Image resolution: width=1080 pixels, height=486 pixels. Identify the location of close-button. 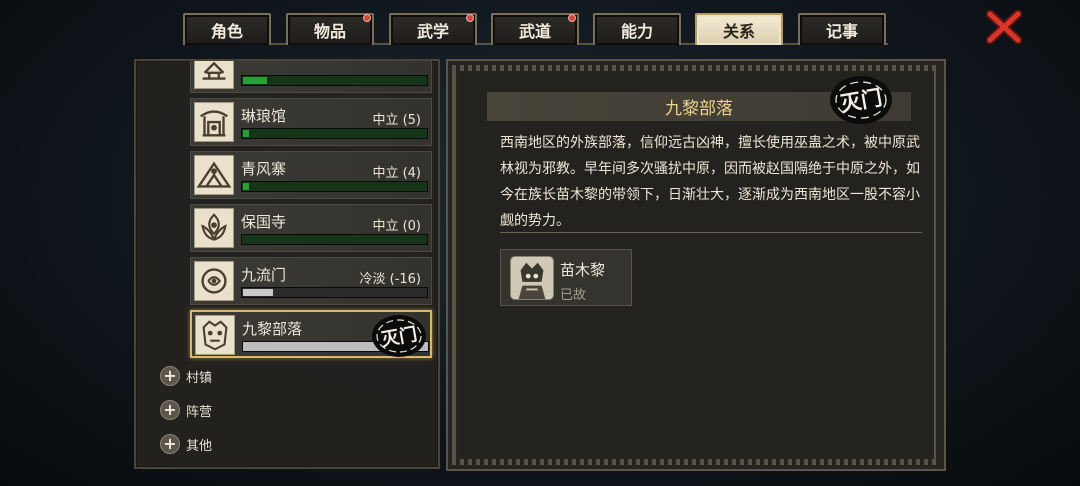
(1004, 27).